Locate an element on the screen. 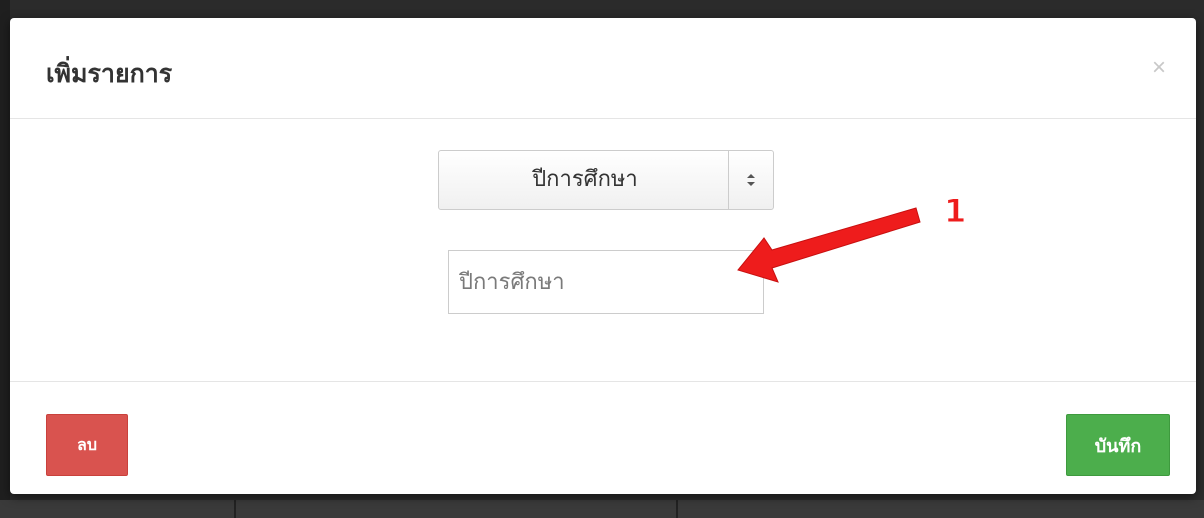 This screenshot has height=518, width=1204. save-button: บันทึก is located at coordinates (1118, 445).